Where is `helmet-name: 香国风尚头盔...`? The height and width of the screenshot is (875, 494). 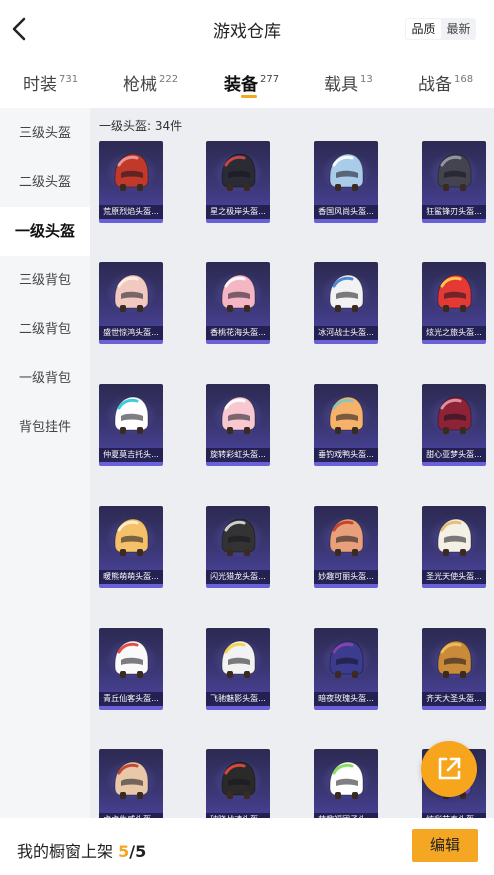
helmet-name: 香国风尚头盔... is located at coordinates (346, 212).